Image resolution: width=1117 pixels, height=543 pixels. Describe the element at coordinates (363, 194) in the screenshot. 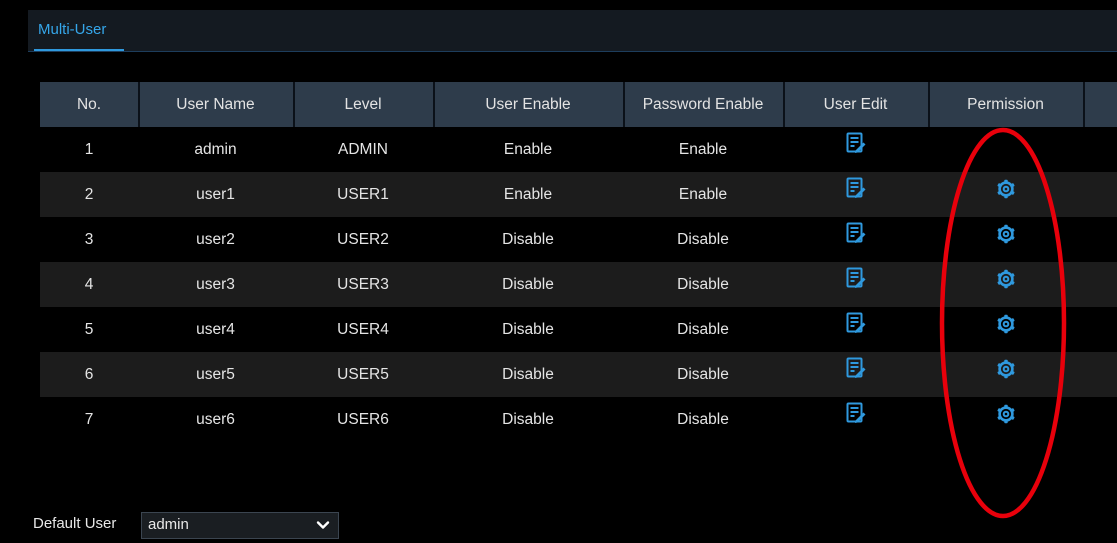

I see `cell-level: USER1` at that location.